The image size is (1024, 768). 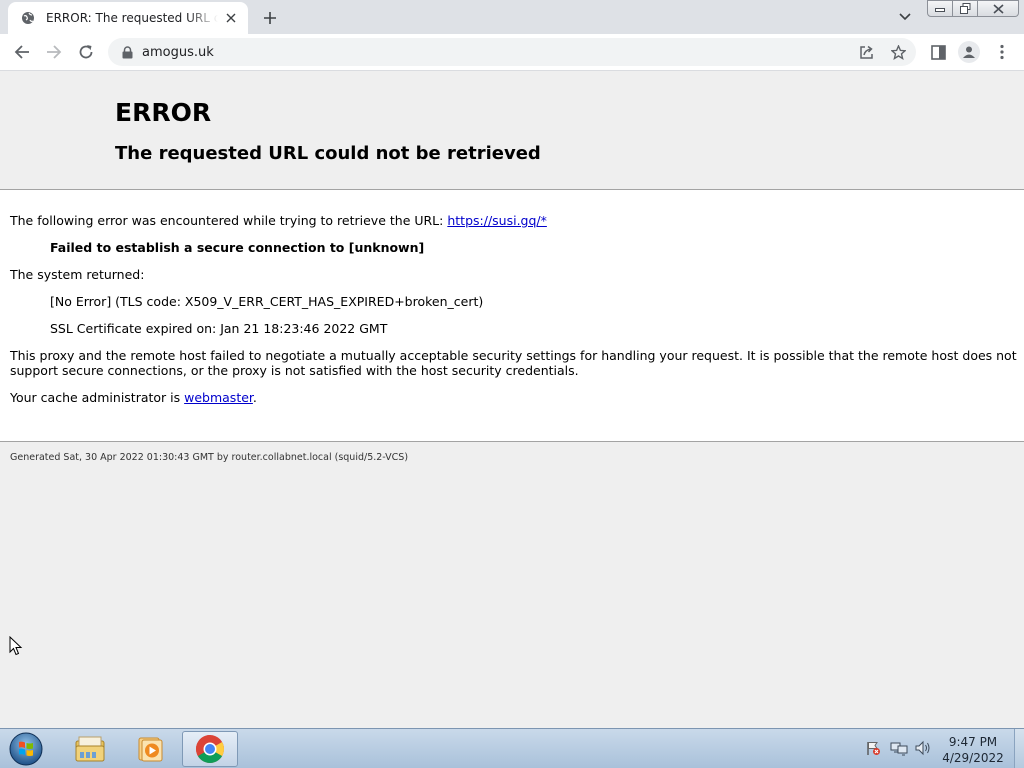 I want to click on taskbar-chrome, so click(x=210, y=749).